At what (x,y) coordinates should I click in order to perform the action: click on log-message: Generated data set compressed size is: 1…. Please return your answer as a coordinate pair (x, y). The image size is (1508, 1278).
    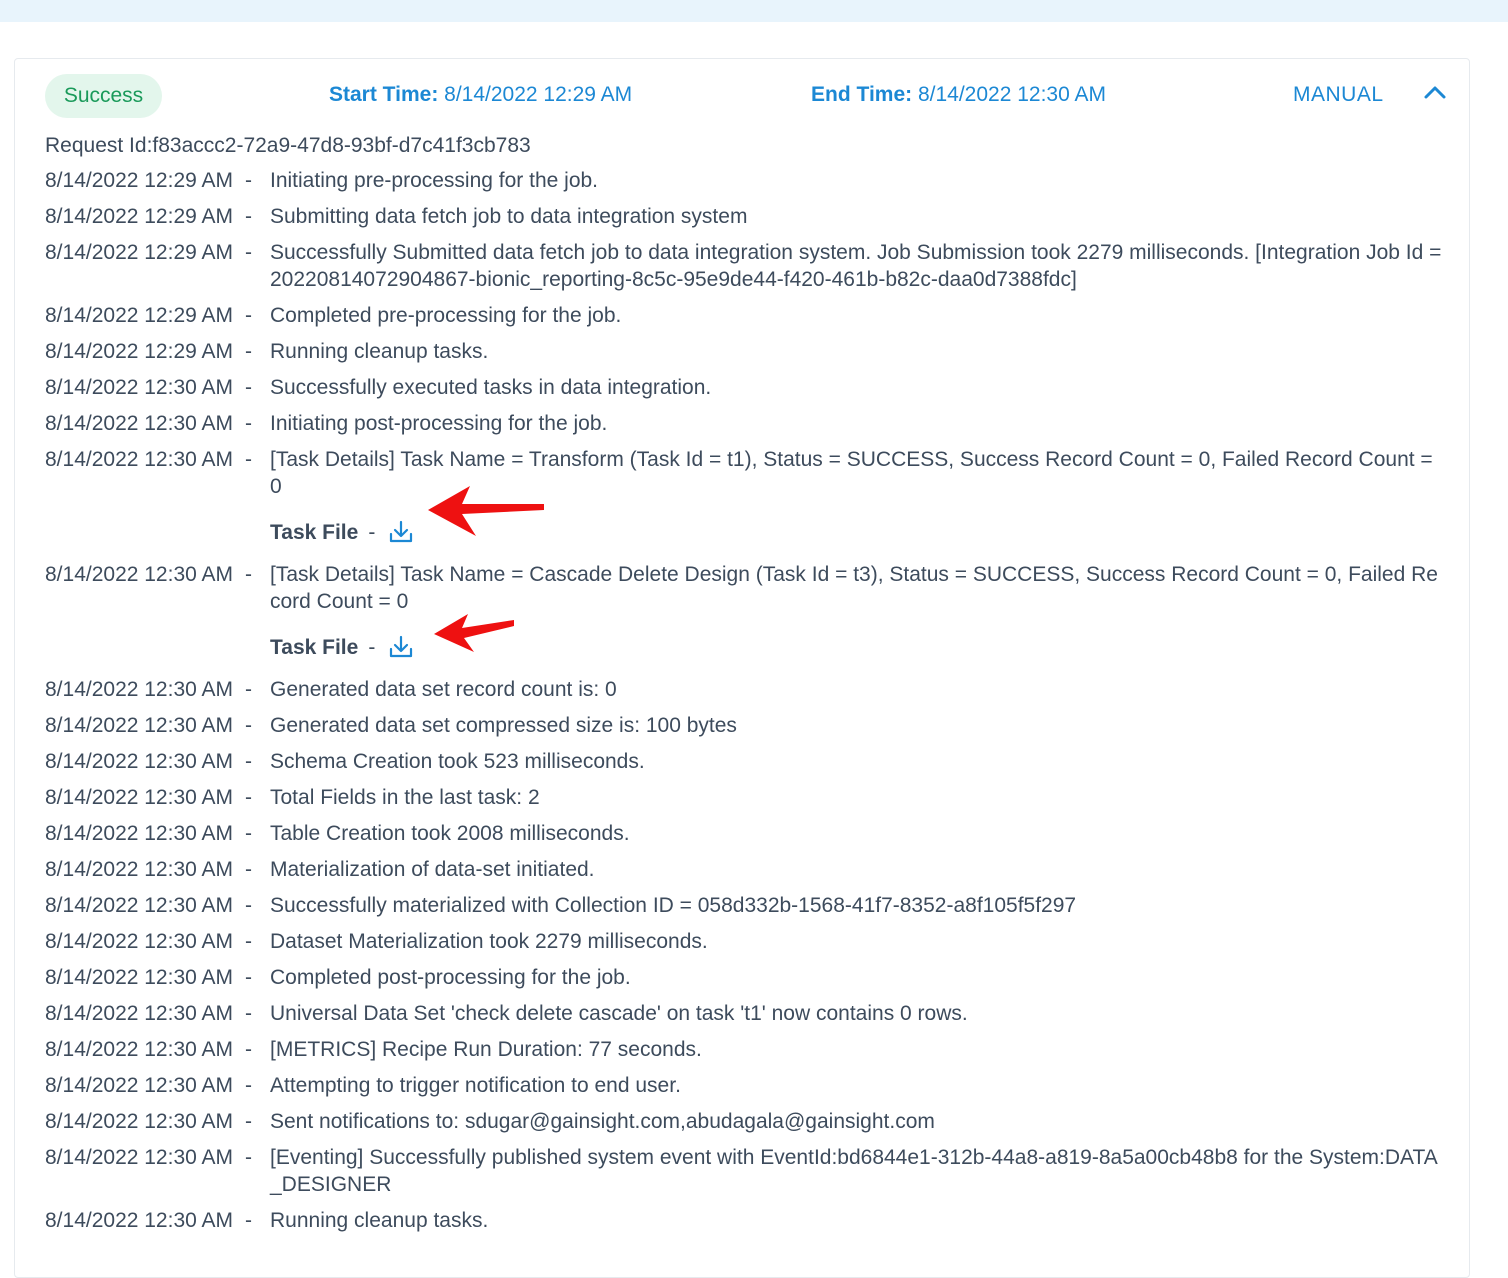
    Looking at the image, I should click on (503, 725).